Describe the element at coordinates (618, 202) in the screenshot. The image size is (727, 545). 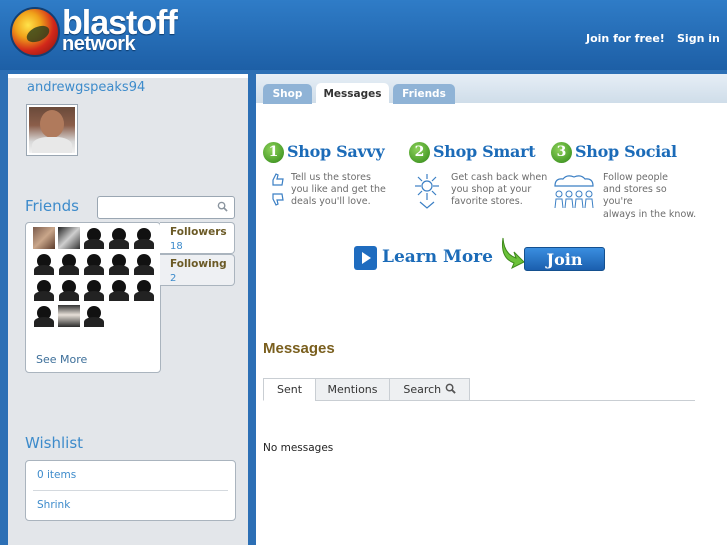
I see `desc-line: you're` at that location.